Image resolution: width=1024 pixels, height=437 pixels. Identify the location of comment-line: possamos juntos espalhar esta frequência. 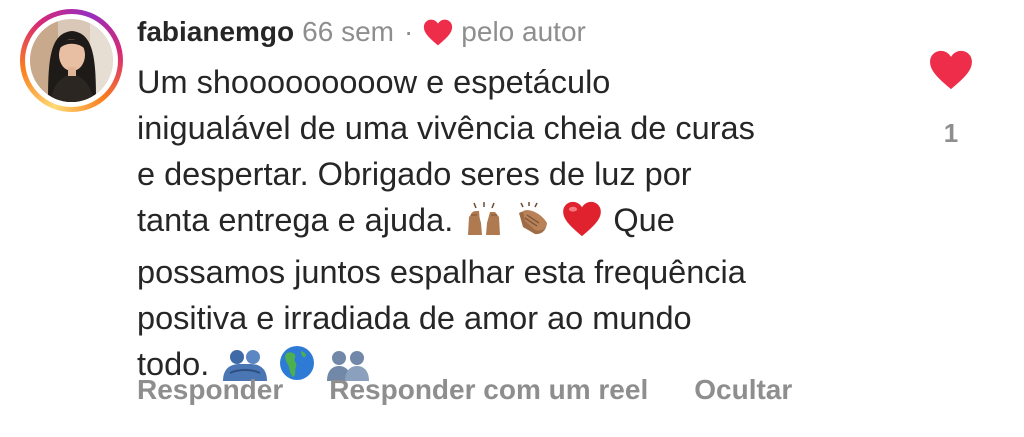
(441, 272).